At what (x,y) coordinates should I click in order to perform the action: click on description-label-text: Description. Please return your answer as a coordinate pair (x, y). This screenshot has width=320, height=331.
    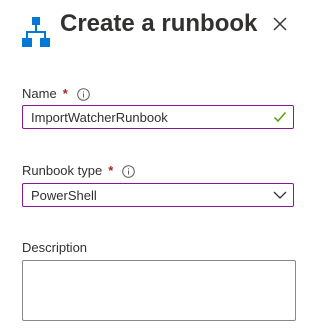
    Looking at the image, I should click on (55, 247).